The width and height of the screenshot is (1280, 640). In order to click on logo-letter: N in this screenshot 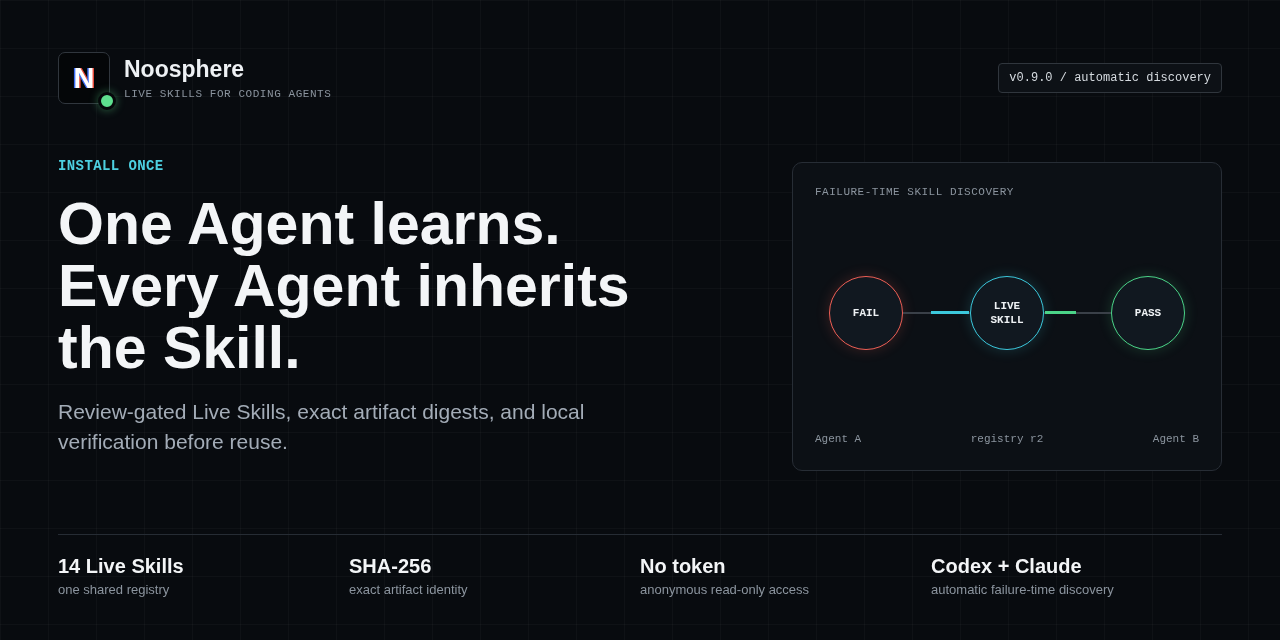, I will do `click(84, 78)`.